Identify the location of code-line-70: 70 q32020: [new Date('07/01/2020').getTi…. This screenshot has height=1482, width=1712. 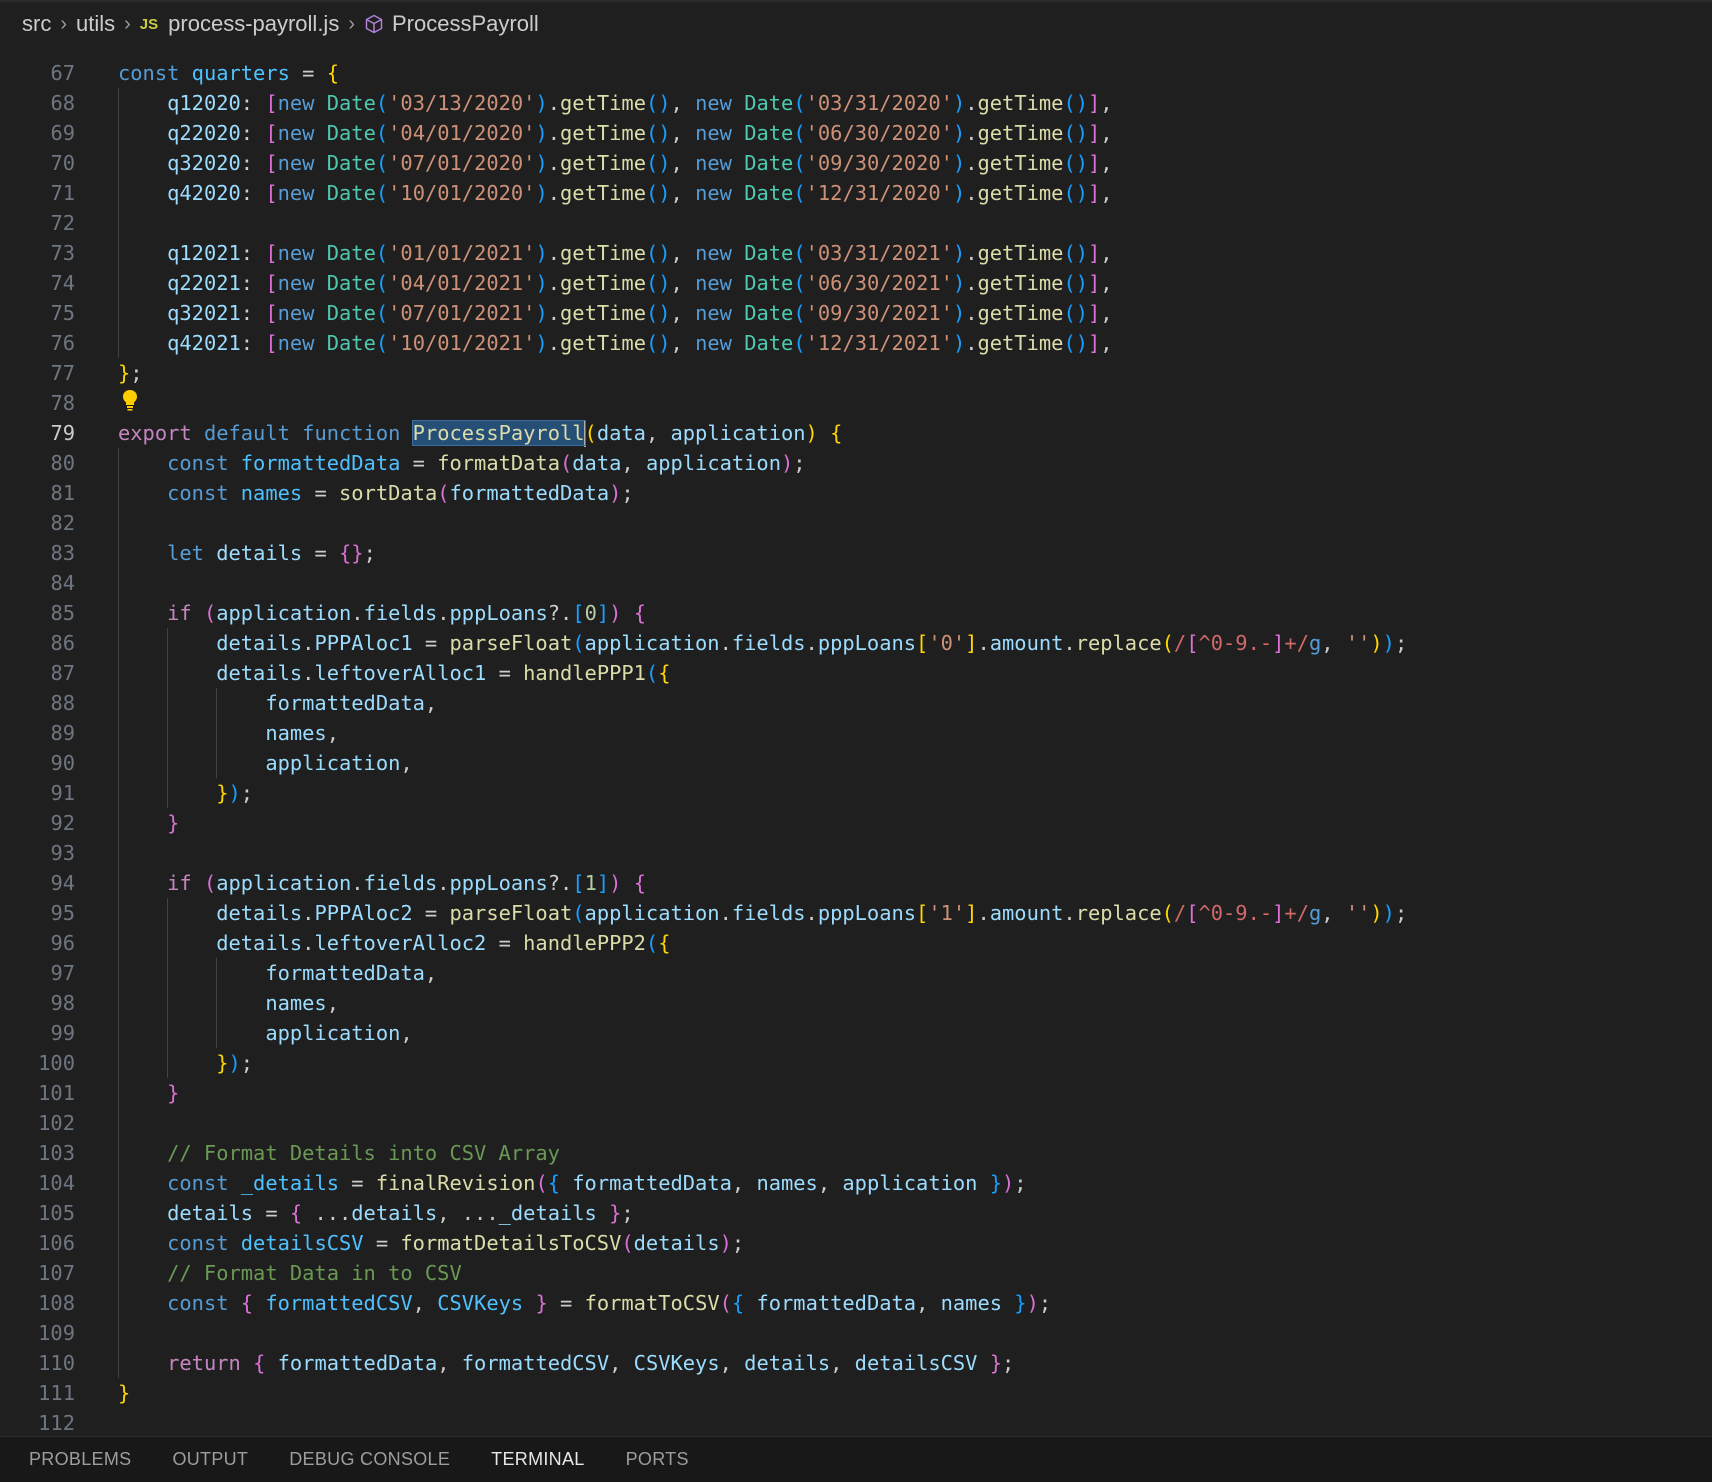
(856, 163).